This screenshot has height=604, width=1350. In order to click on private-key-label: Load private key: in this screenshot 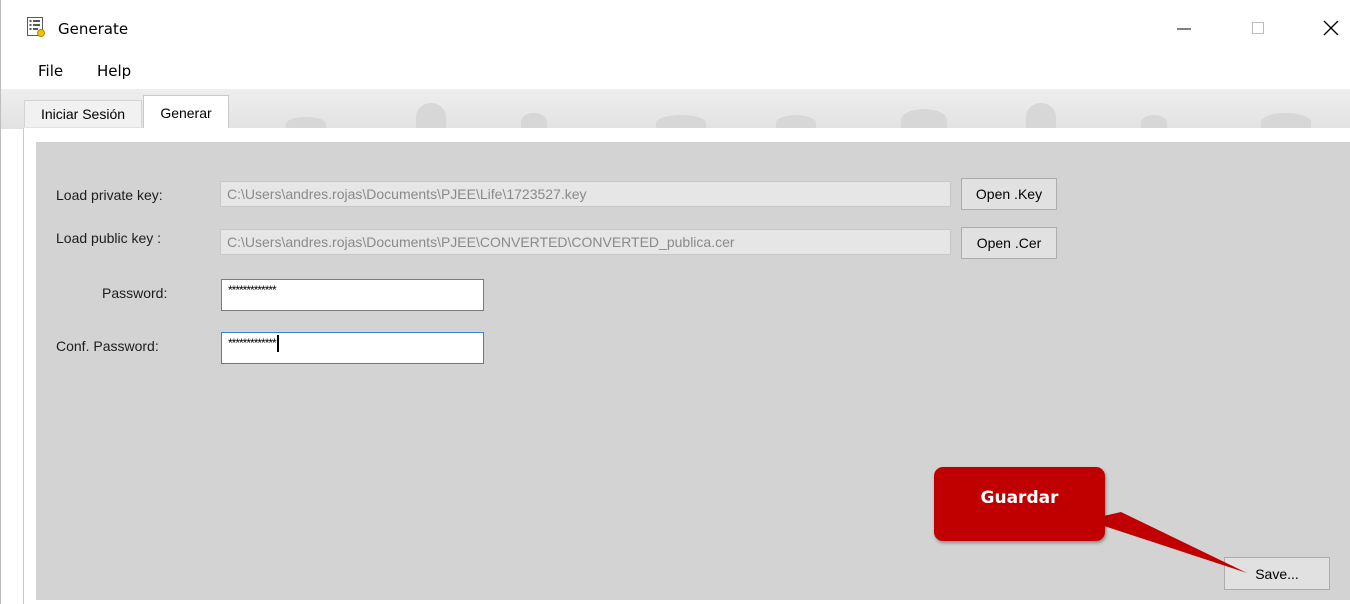, I will do `click(109, 195)`.